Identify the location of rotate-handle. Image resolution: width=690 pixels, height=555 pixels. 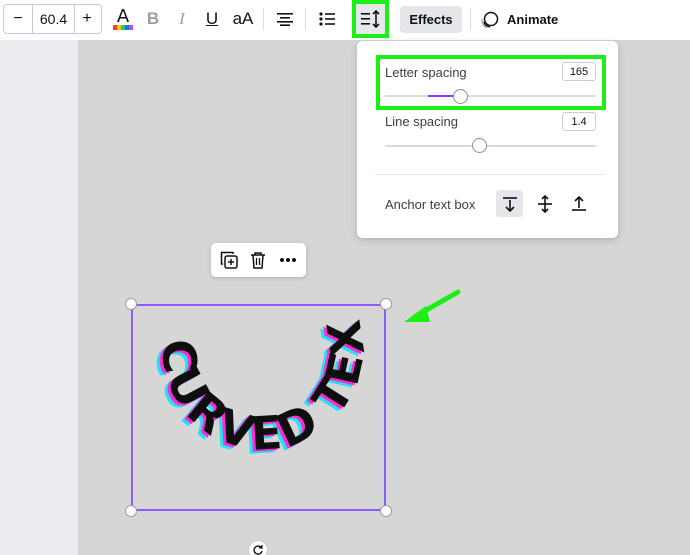
(258, 547).